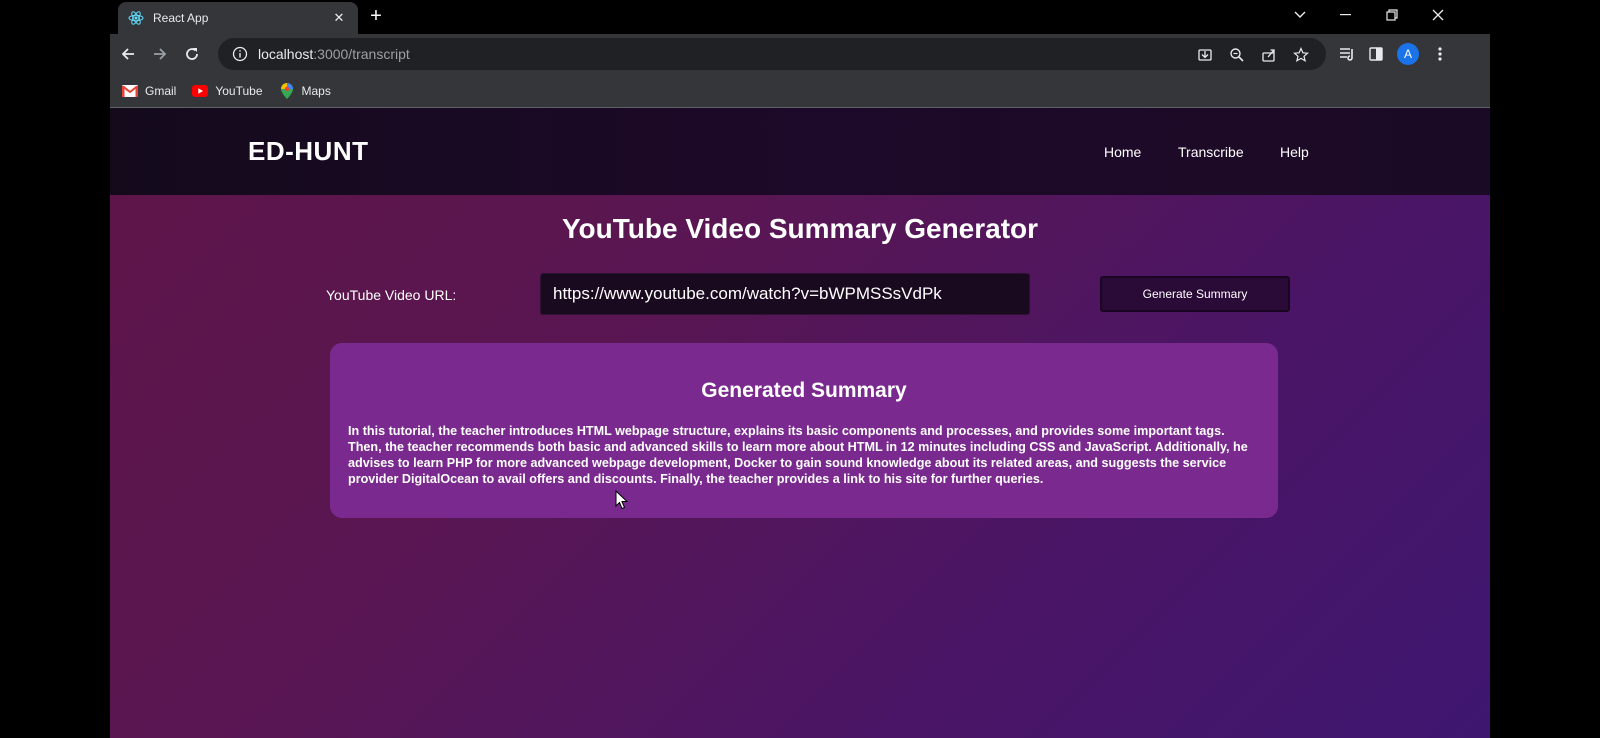  What do you see at coordinates (800, 228) in the screenshot?
I see `page-title: YouTube Video Summary Generator` at bounding box center [800, 228].